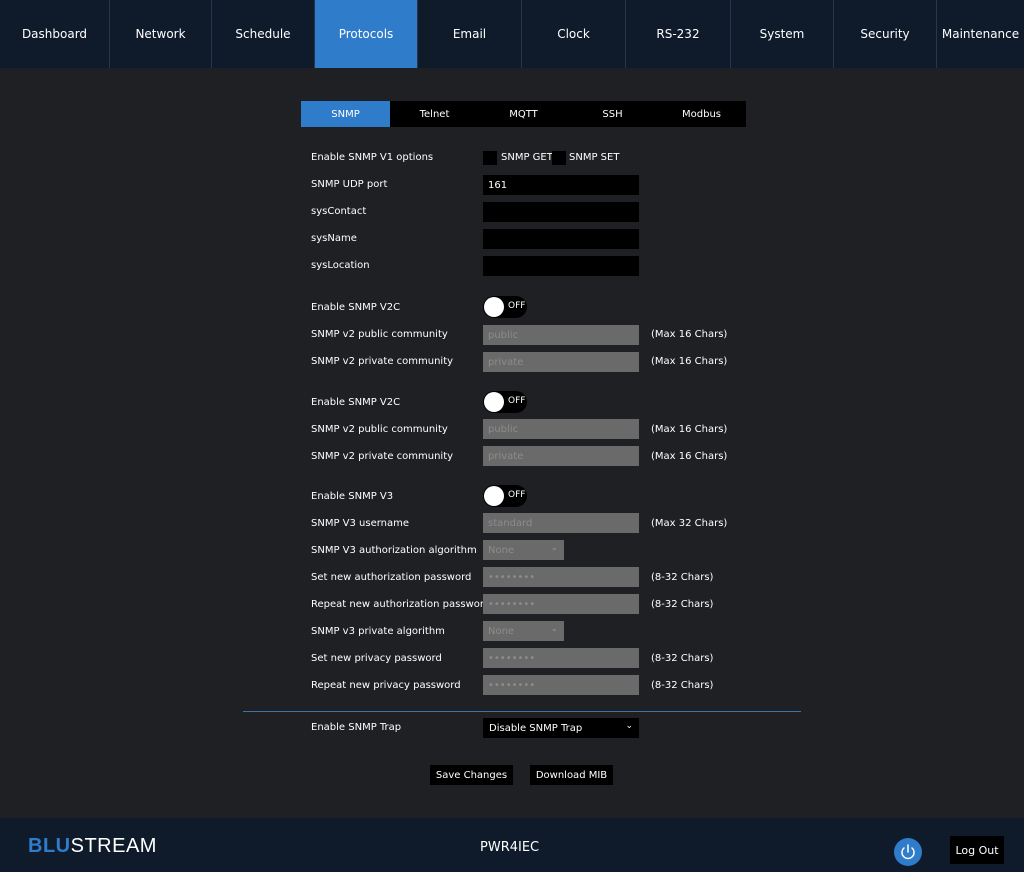 The width and height of the screenshot is (1024, 872). What do you see at coordinates (559, 158) in the screenshot?
I see `snmp-set-checkbox` at bounding box center [559, 158].